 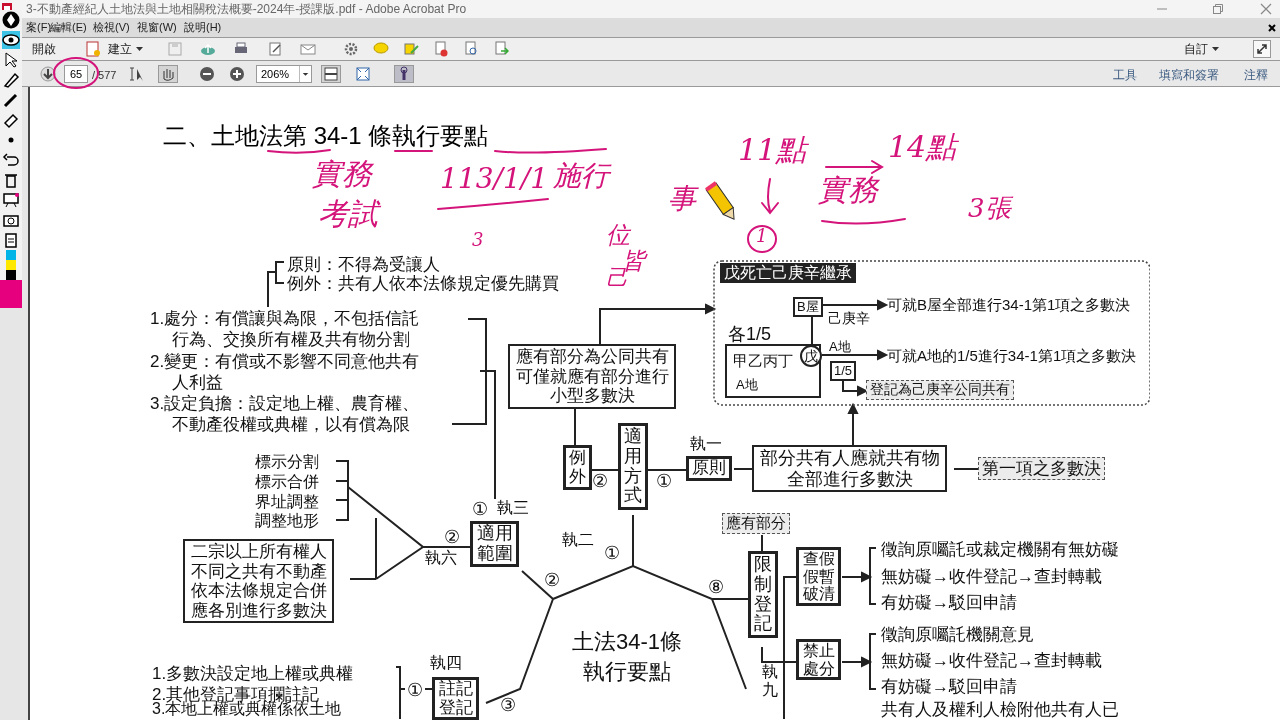 What do you see at coordinates (331, 74) in the screenshot?
I see `fit-page-icon` at bounding box center [331, 74].